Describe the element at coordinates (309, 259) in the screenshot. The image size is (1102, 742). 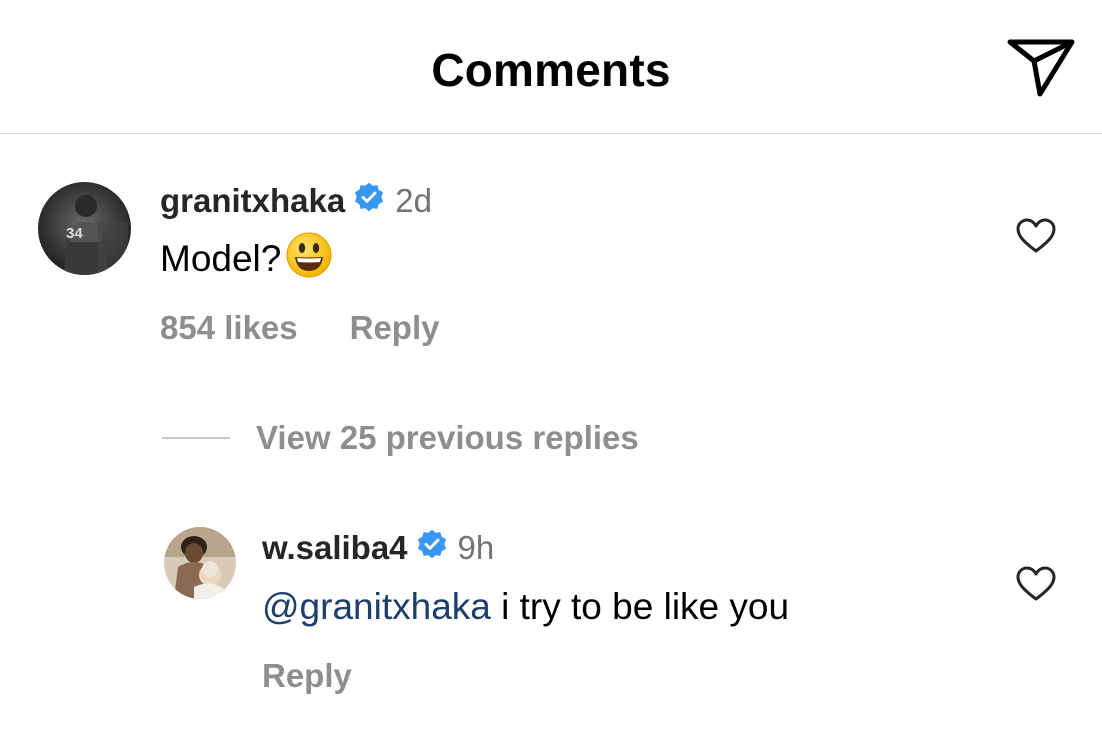
I see `smiley-emoji-icon` at that location.